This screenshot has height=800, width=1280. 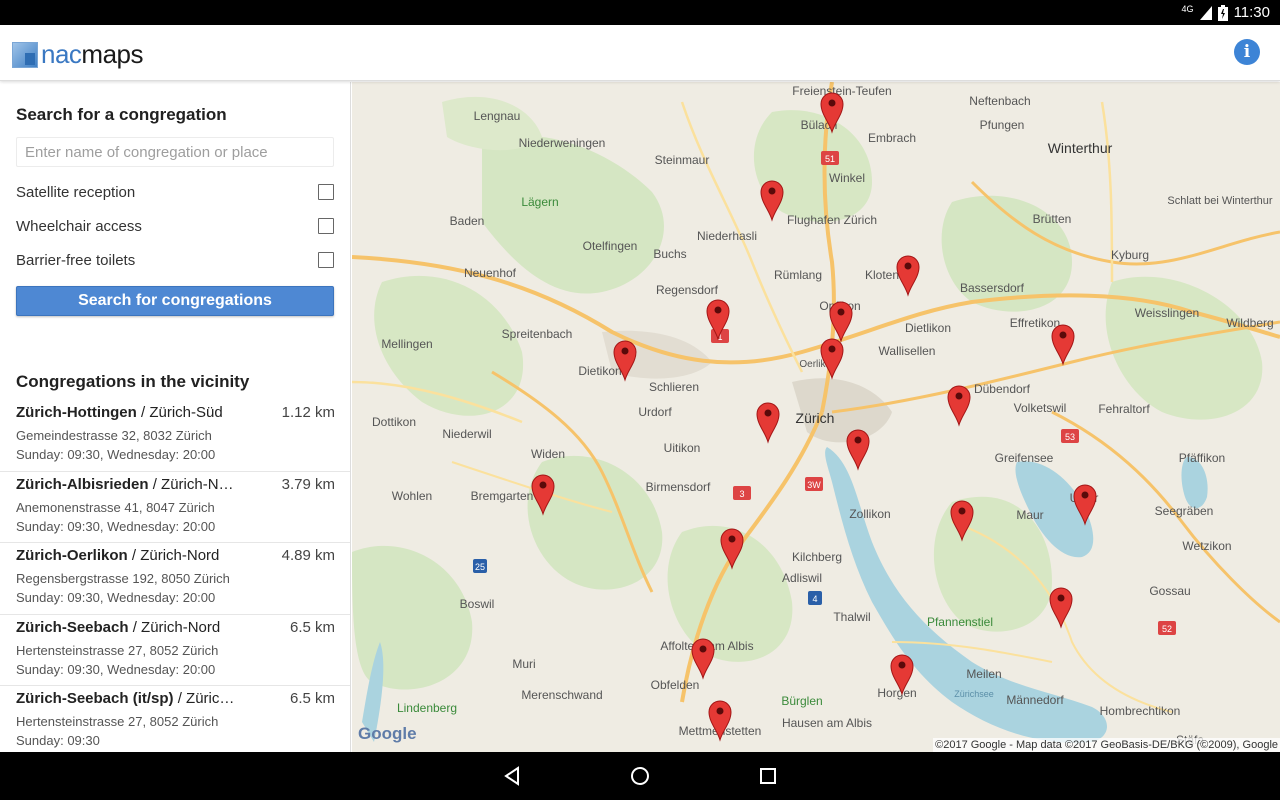 I want to click on place-label: Lengnau, so click(x=497, y=116).